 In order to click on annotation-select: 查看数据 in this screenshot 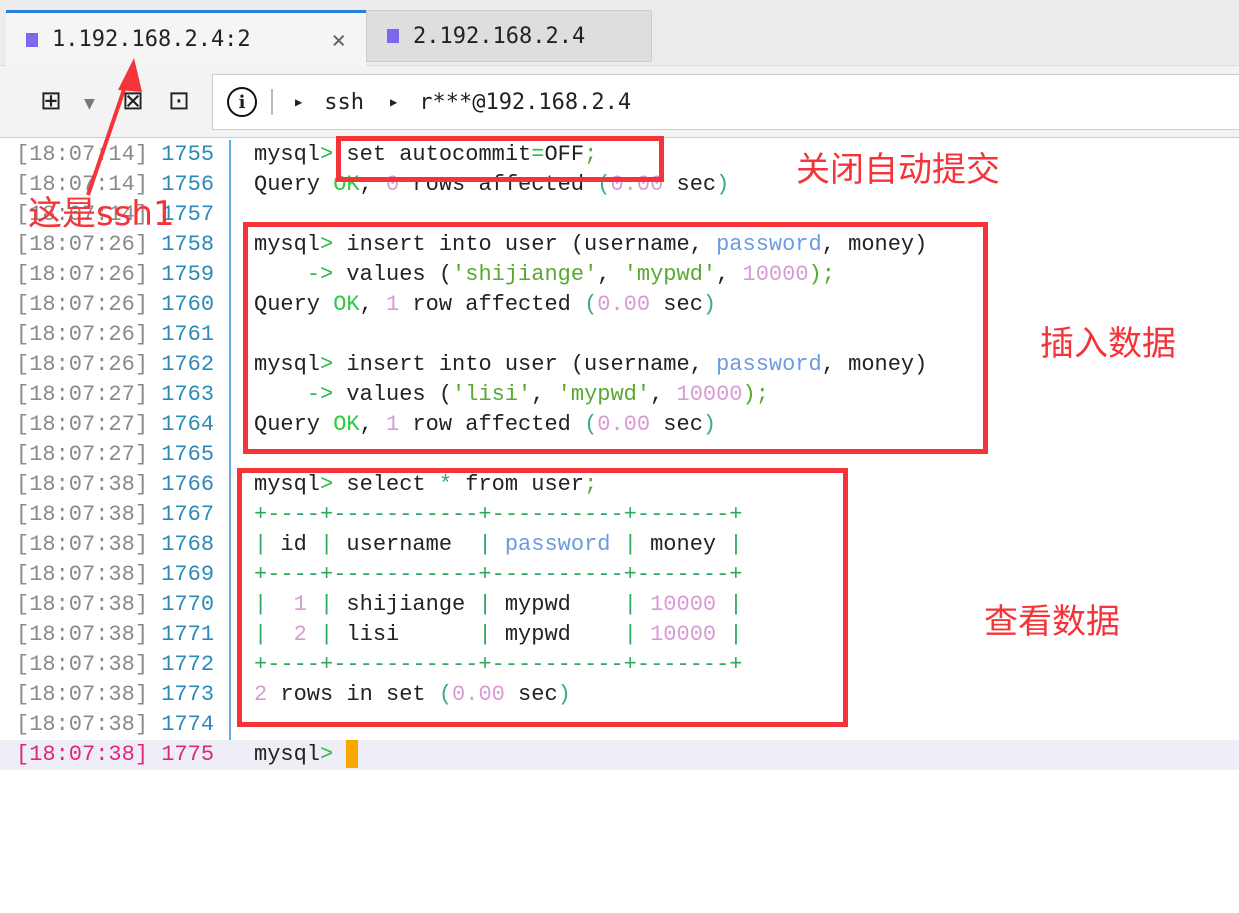, I will do `click(1052, 622)`.